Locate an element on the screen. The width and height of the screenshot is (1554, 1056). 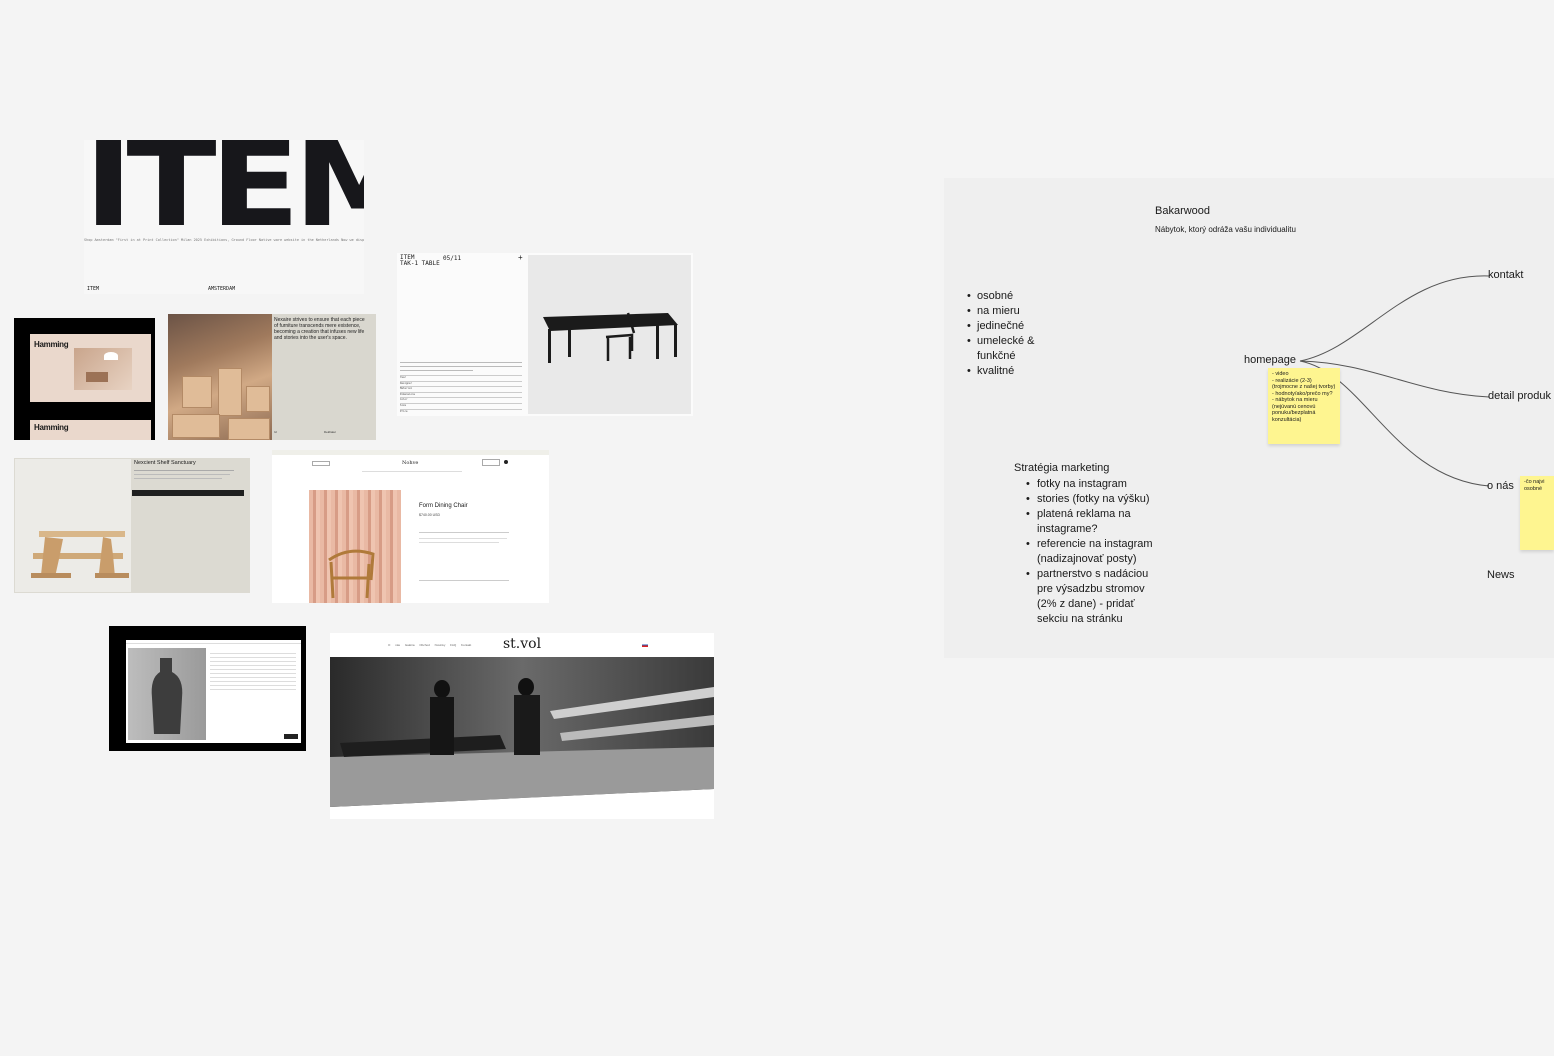
node-kontakt: kontakt is located at coordinates (1505, 275).